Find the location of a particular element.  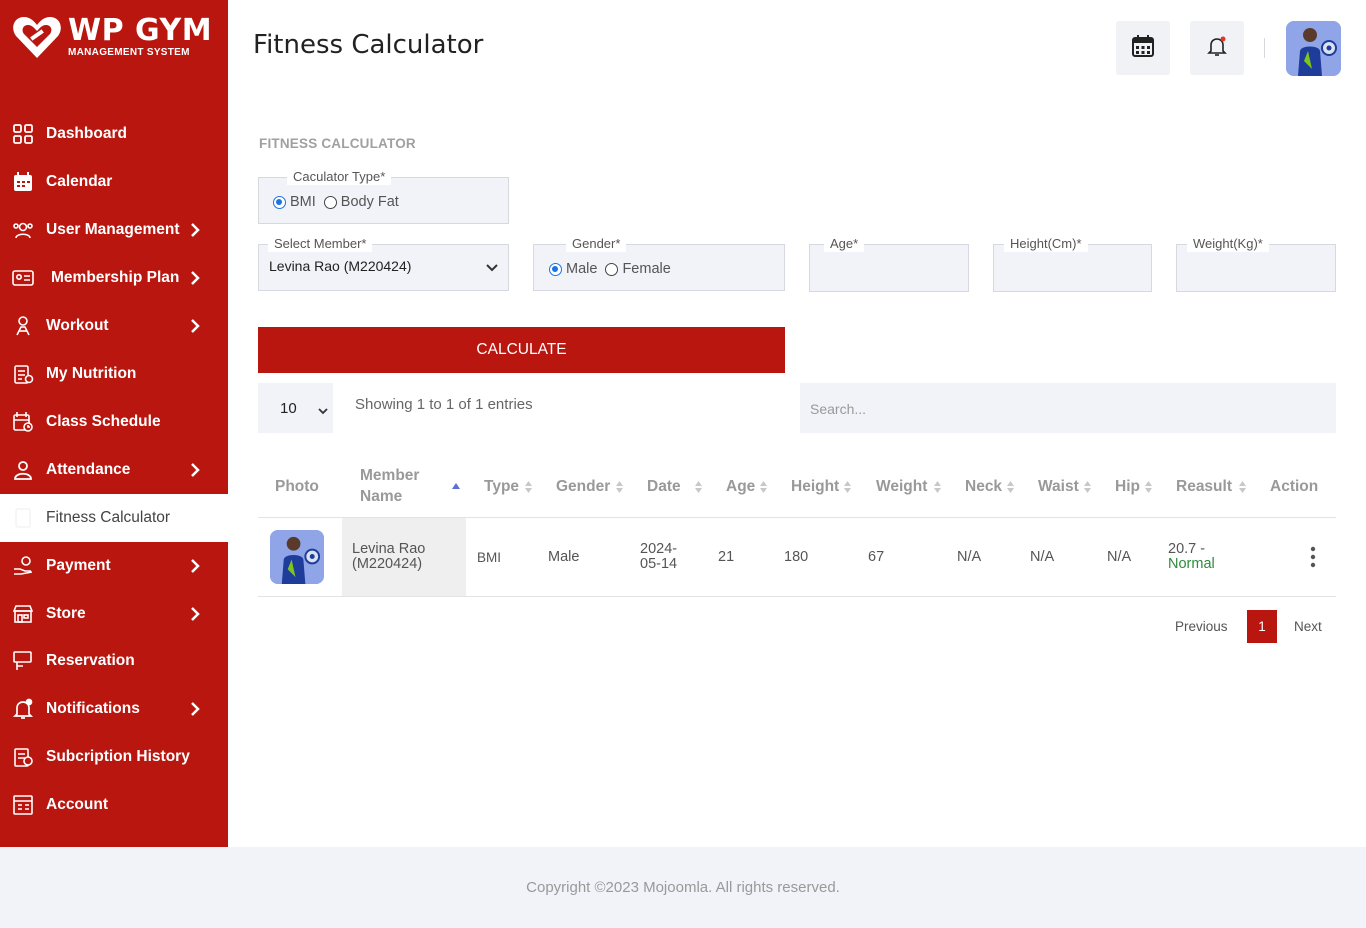

sidebar-item-store: Store is located at coordinates (114, 613).